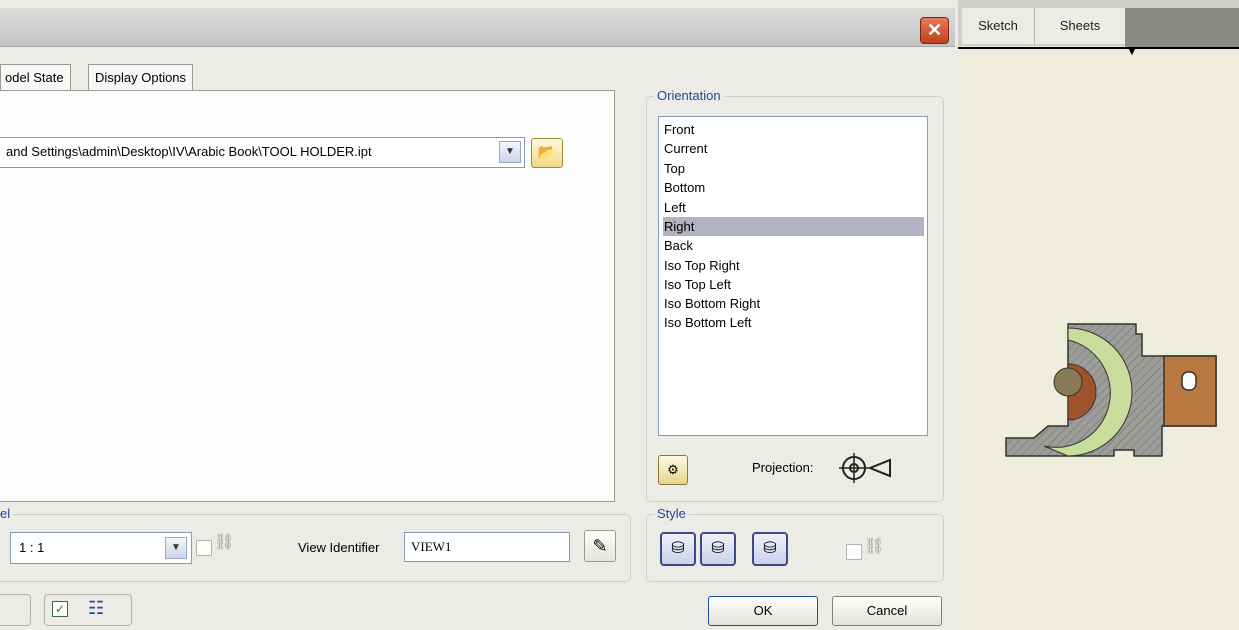  Describe the element at coordinates (1182, 28) in the screenshot. I see `sheet-tabs-filler` at that location.